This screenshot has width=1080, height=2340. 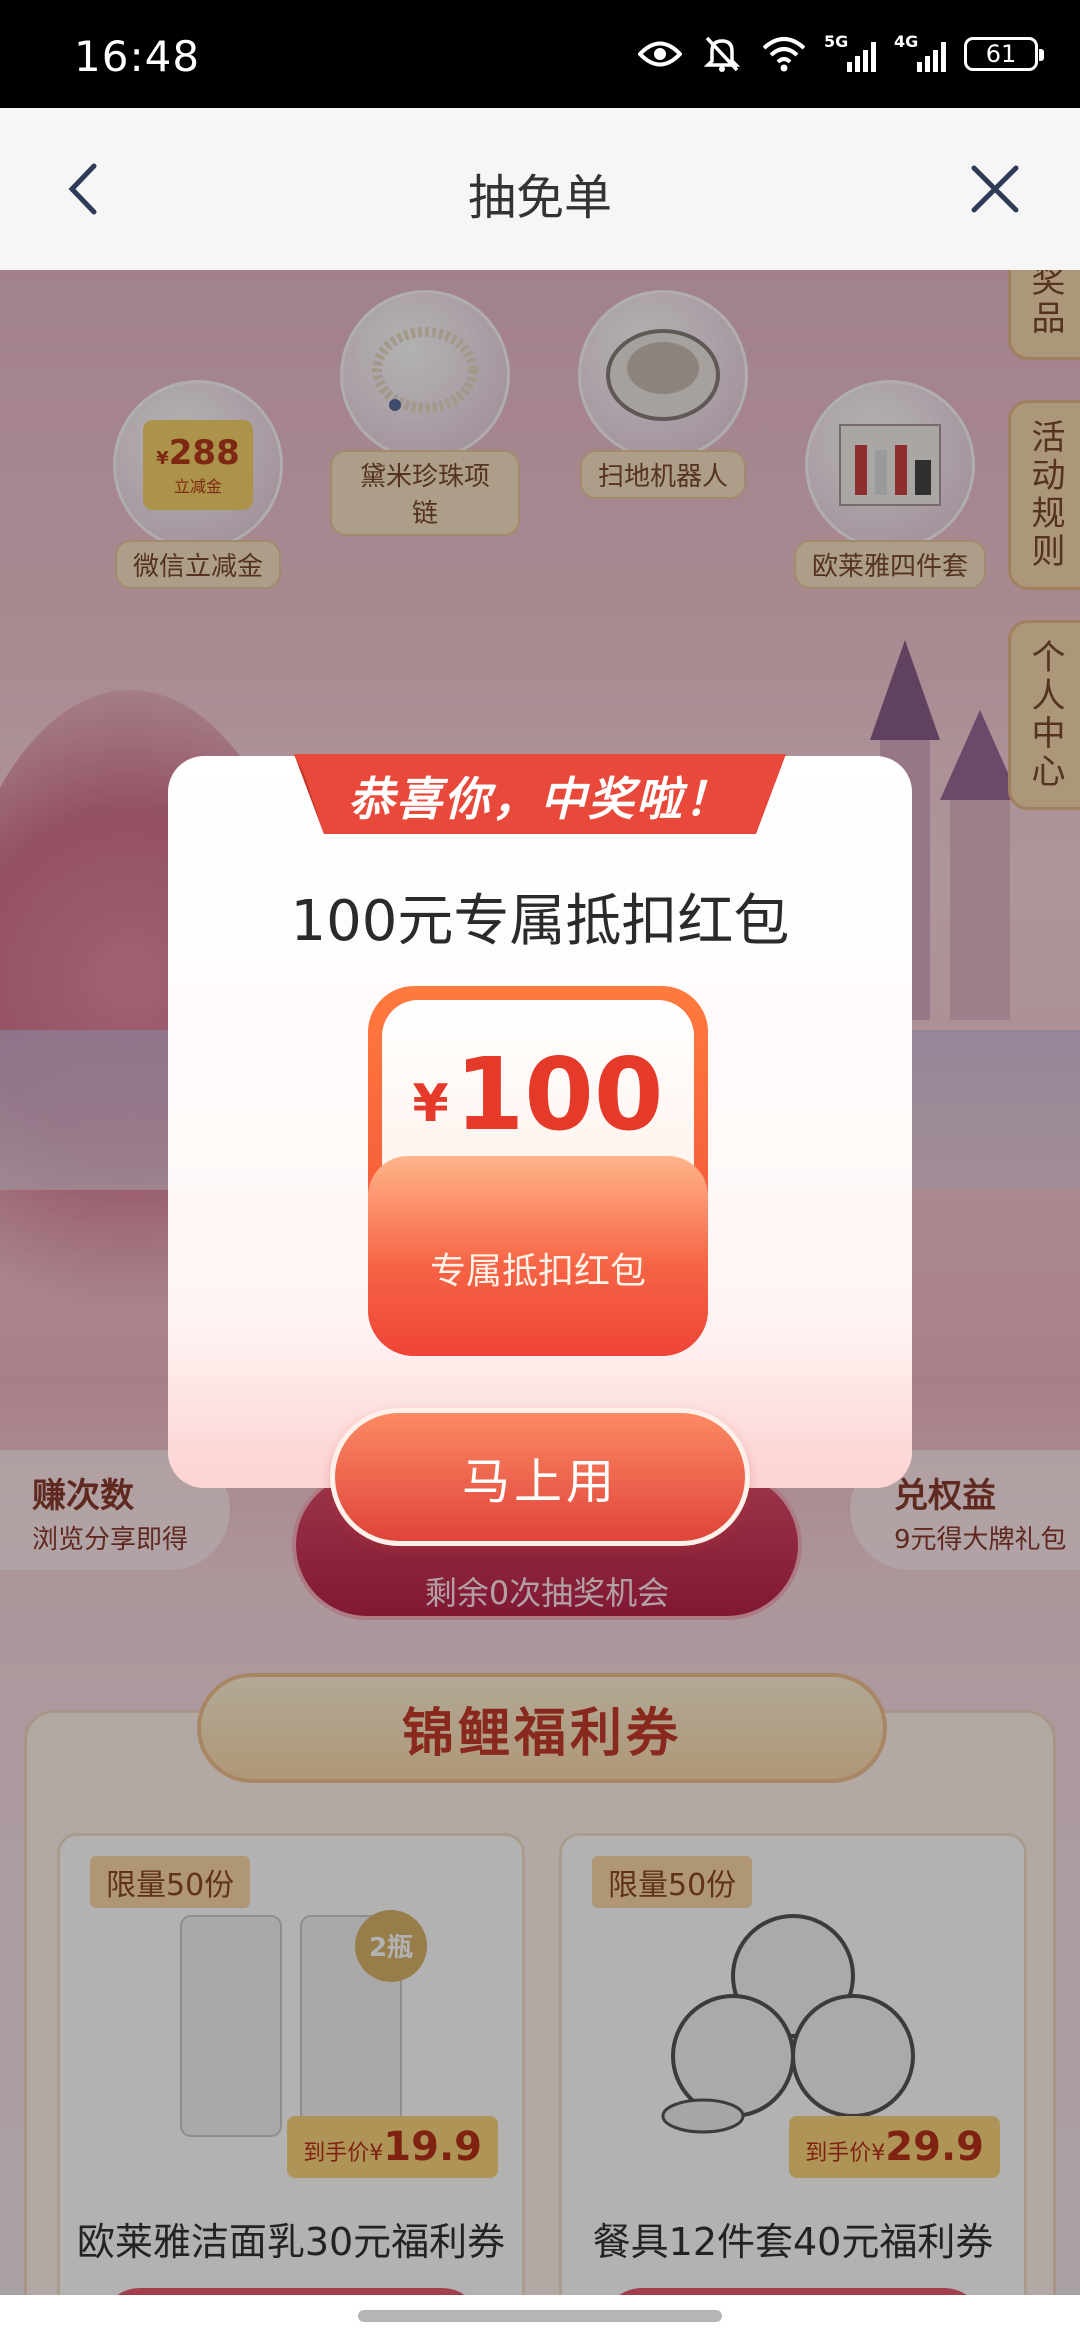 What do you see at coordinates (539, 198) in the screenshot?
I see `page-title: 抽免单` at bounding box center [539, 198].